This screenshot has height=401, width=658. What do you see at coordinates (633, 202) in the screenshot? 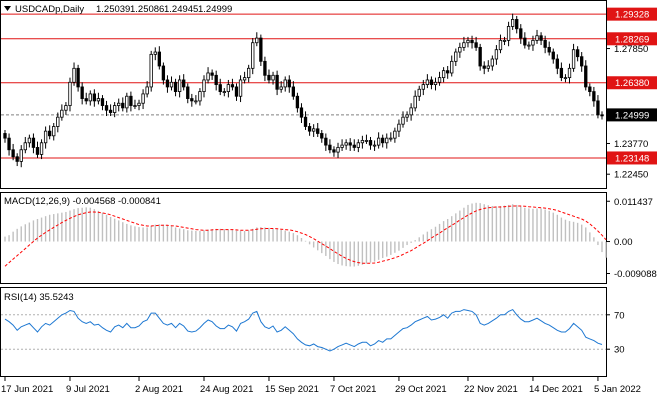
I see `macd-tick-label: 0.011437` at bounding box center [633, 202].